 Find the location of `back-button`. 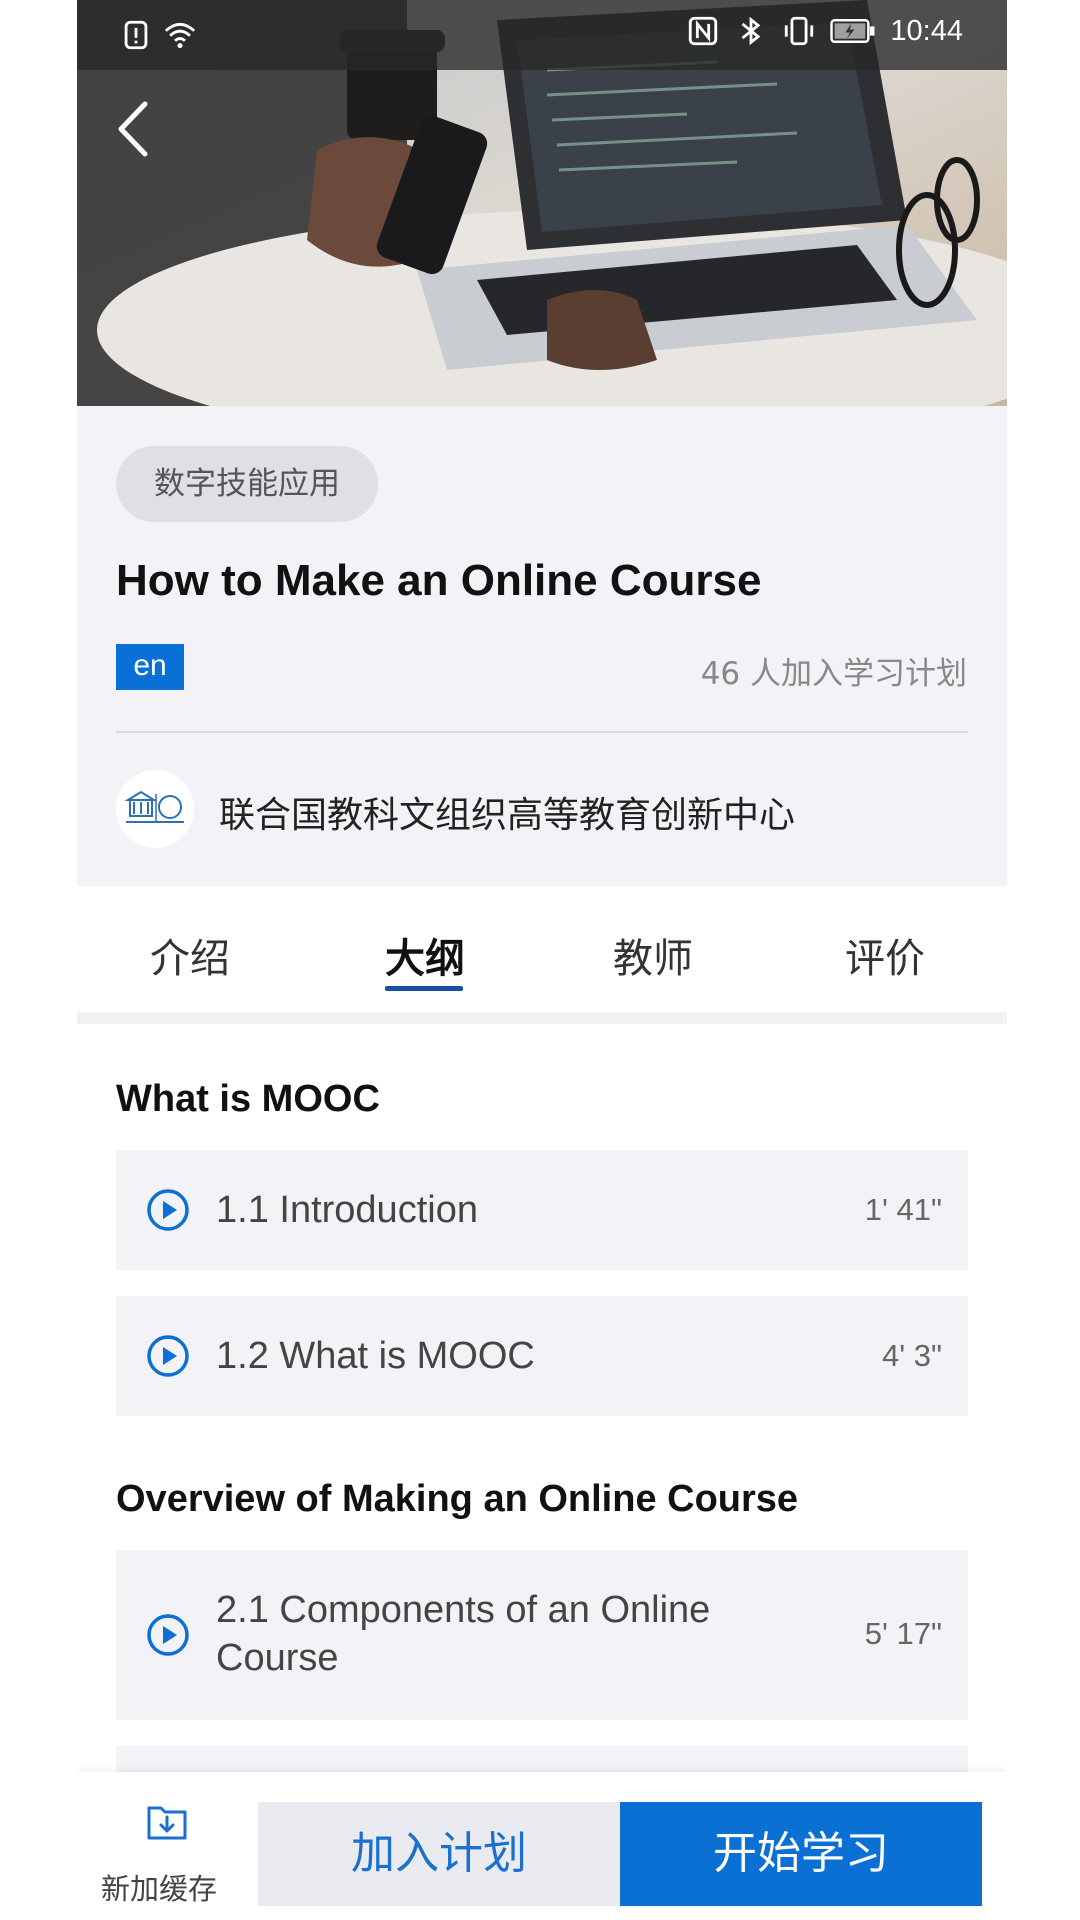

back-button is located at coordinates (137, 127).